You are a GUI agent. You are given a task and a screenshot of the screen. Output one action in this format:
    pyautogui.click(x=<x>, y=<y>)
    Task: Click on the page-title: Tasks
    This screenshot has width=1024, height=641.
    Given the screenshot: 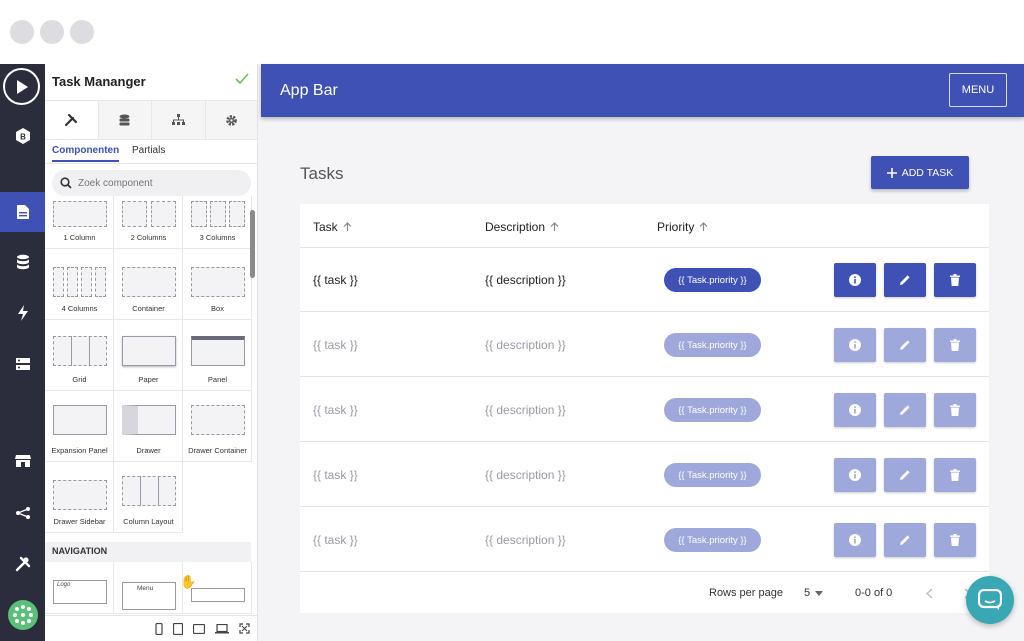 What is the action you would take?
    pyautogui.click(x=322, y=173)
    